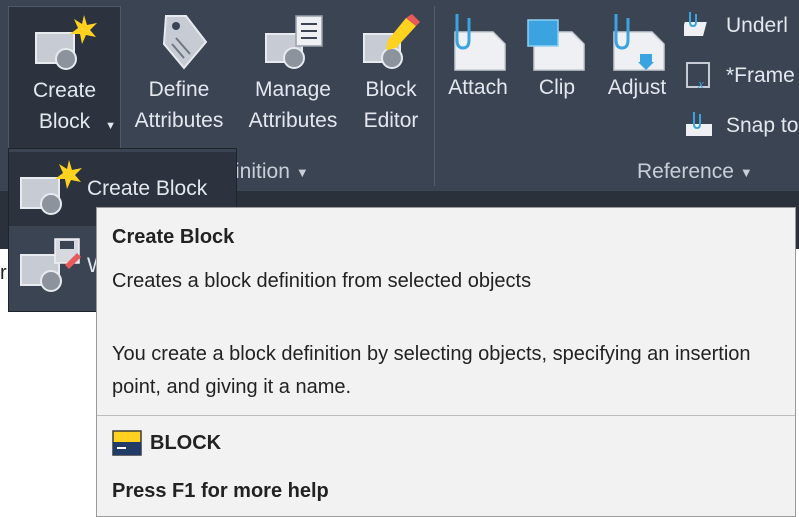  What do you see at coordinates (293, 105) in the screenshot?
I see `manage-attributes-label: Manage Attributes` at bounding box center [293, 105].